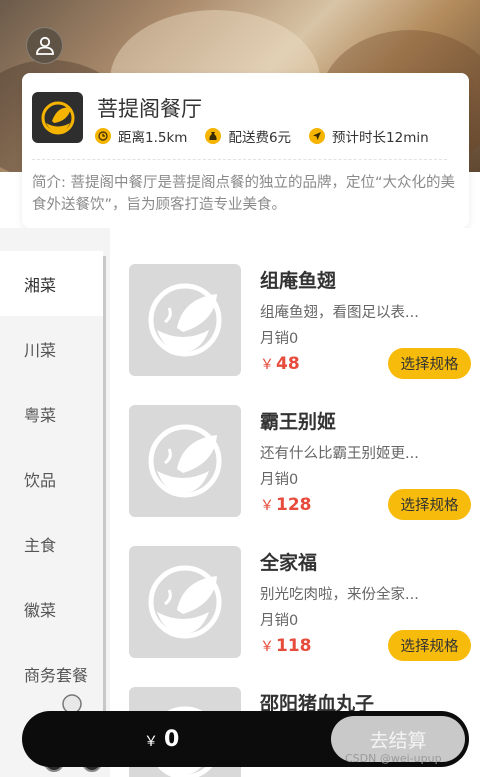  I want to click on dish-price: ￥ 118, so click(286, 646).